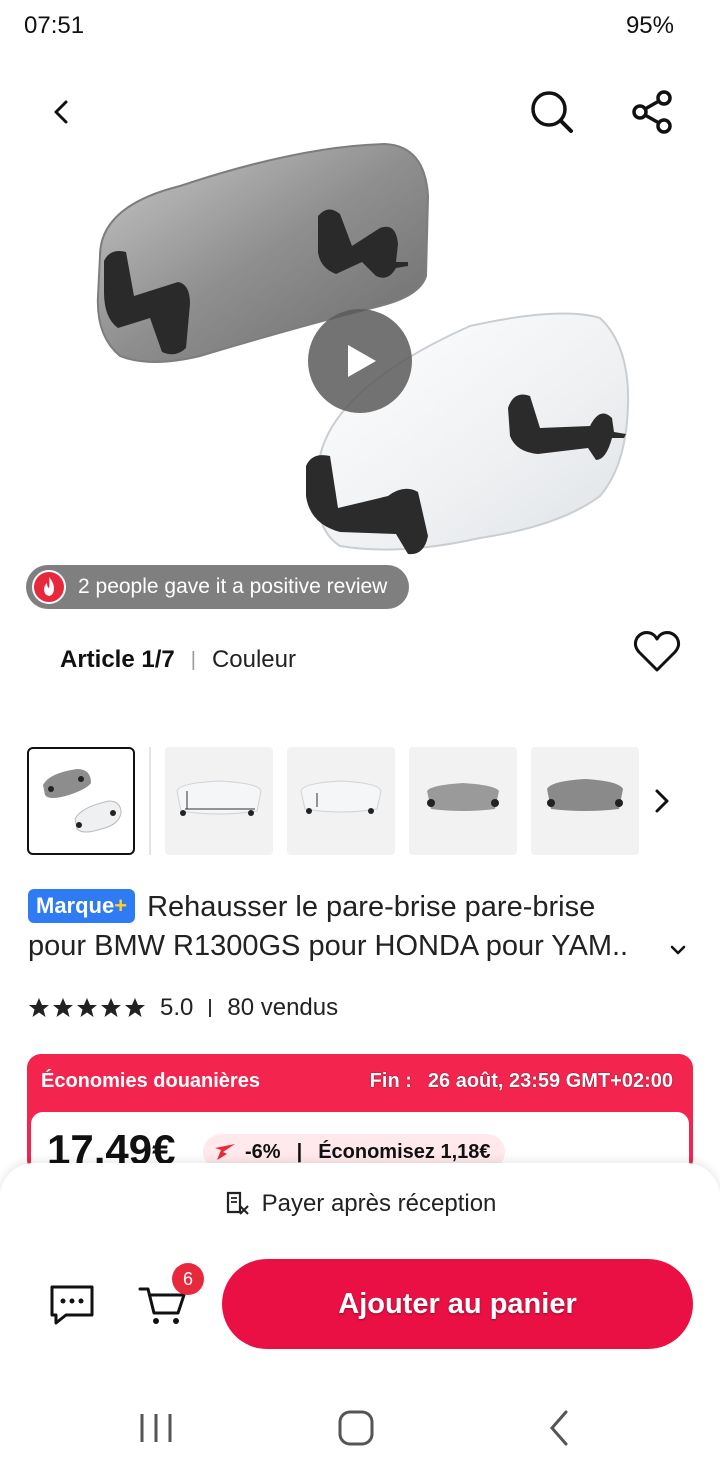 The width and height of the screenshot is (720, 1480). Describe the element at coordinates (150, 801) in the screenshot. I see `thumbnail-divider` at that location.